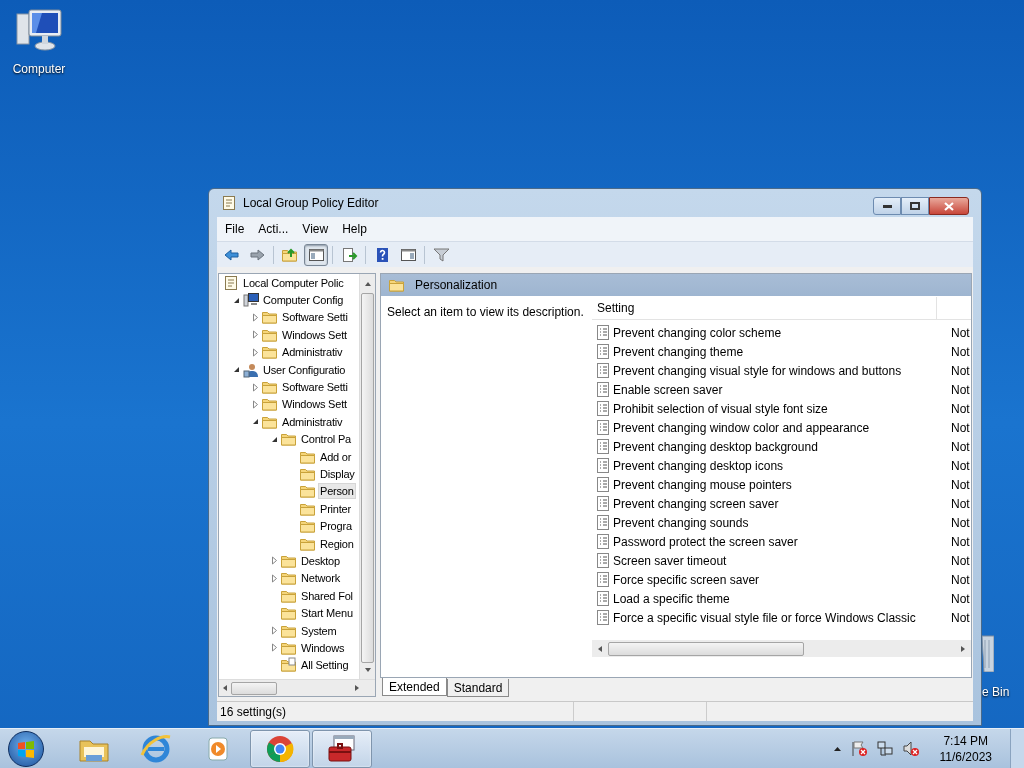 The height and width of the screenshot is (768, 1024). What do you see at coordinates (293, 282) in the screenshot?
I see `tree-item: Local Computer Polic` at bounding box center [293, 282].